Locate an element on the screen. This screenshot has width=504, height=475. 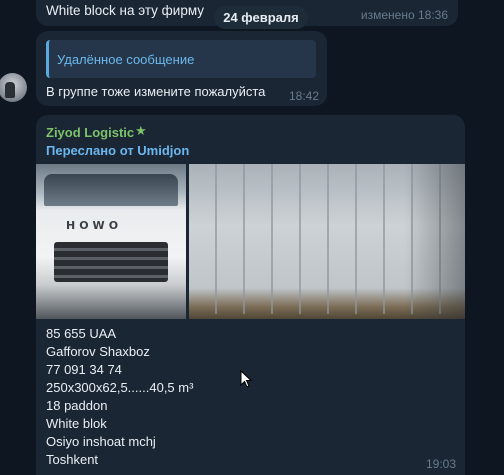
message-text: В группе тоже измените пожалуйста is located at coordinates (156, 91).